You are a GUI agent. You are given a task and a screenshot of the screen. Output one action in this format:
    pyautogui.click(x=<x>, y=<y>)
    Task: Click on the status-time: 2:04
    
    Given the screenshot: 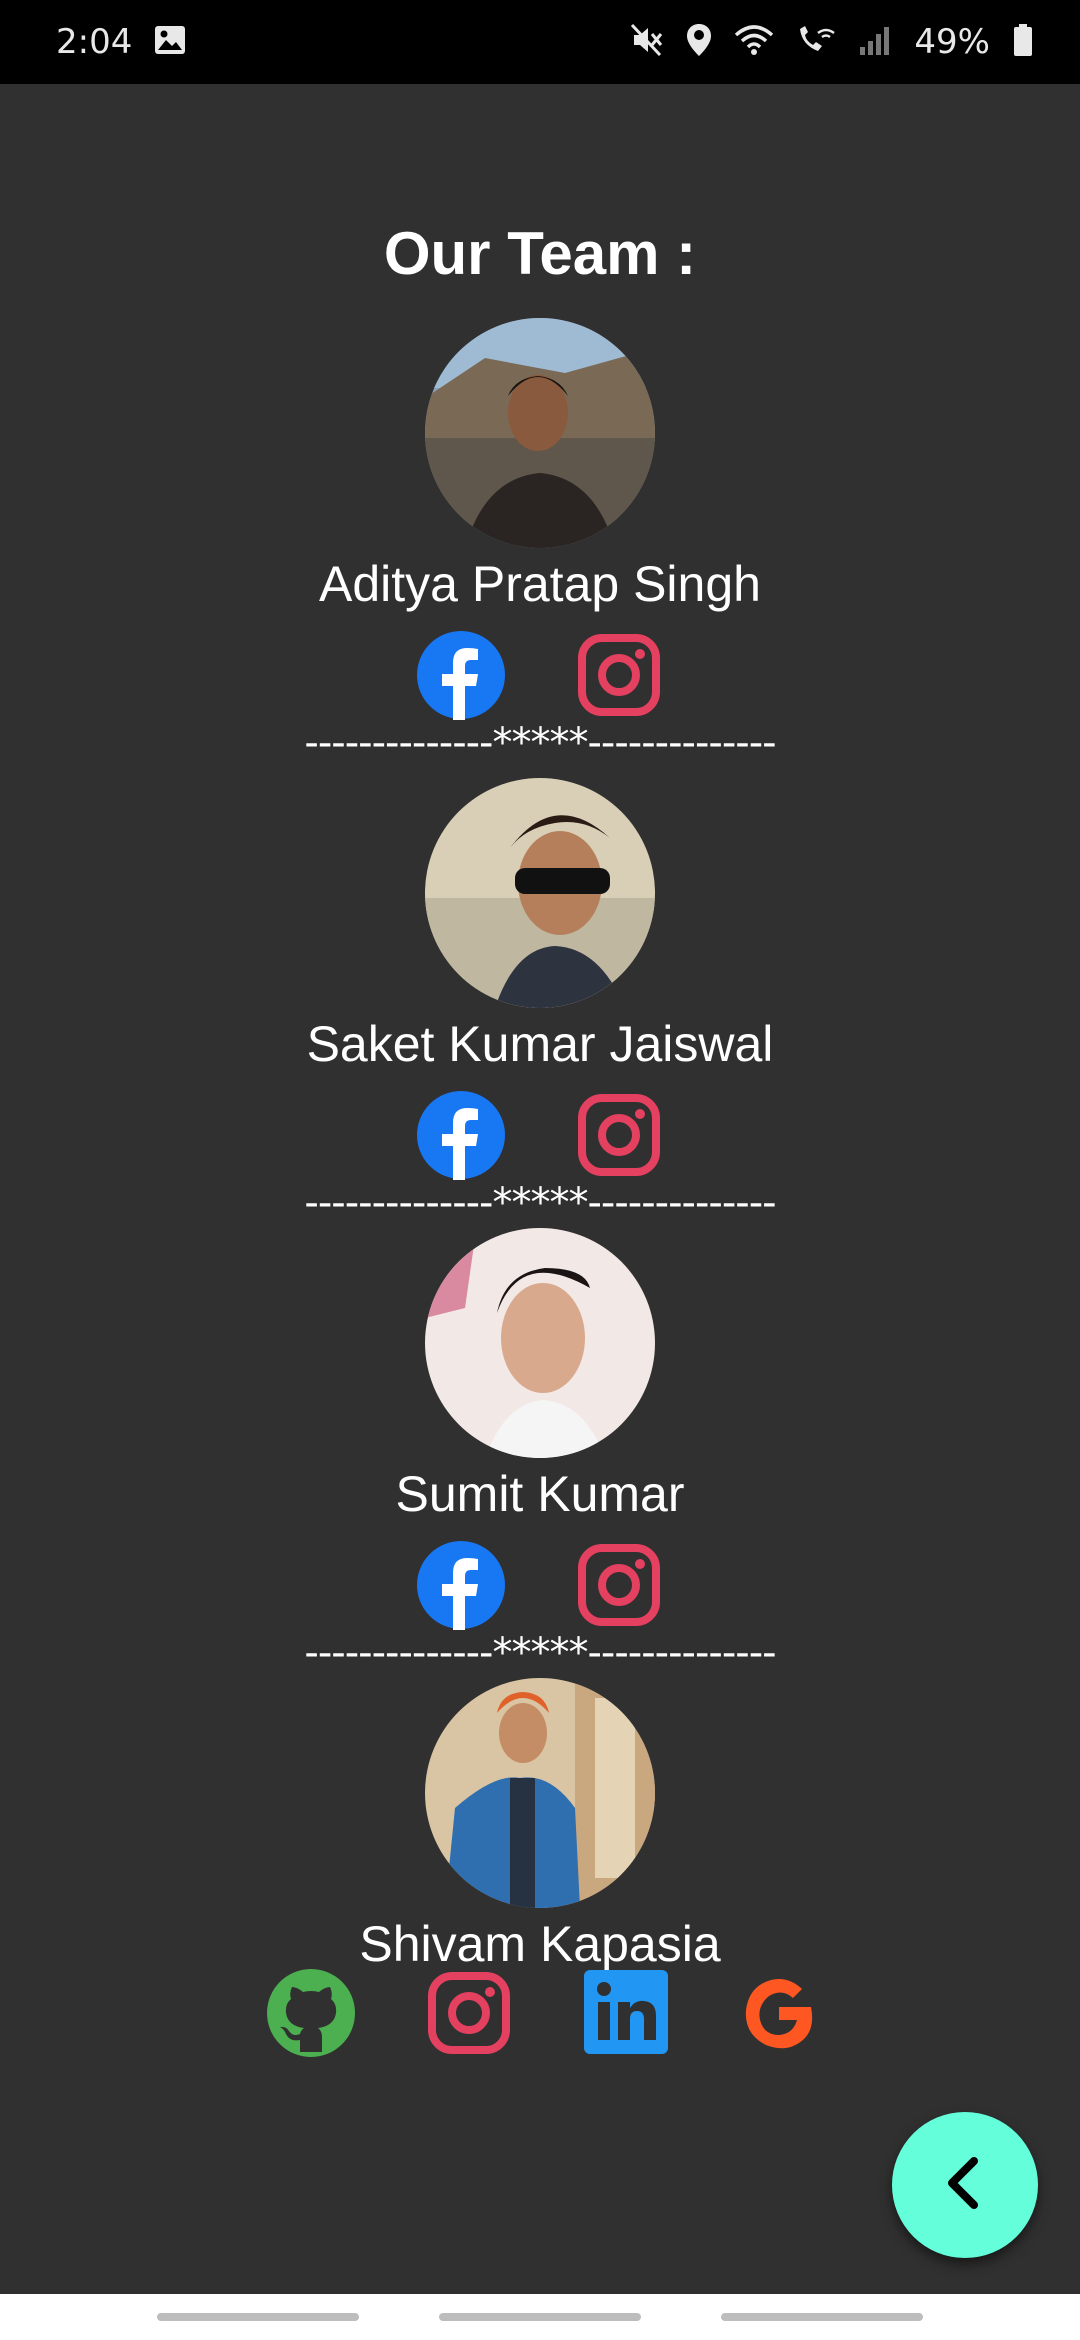 What is the action you would take?
    pyautogui.click(x=94, y=42)
    